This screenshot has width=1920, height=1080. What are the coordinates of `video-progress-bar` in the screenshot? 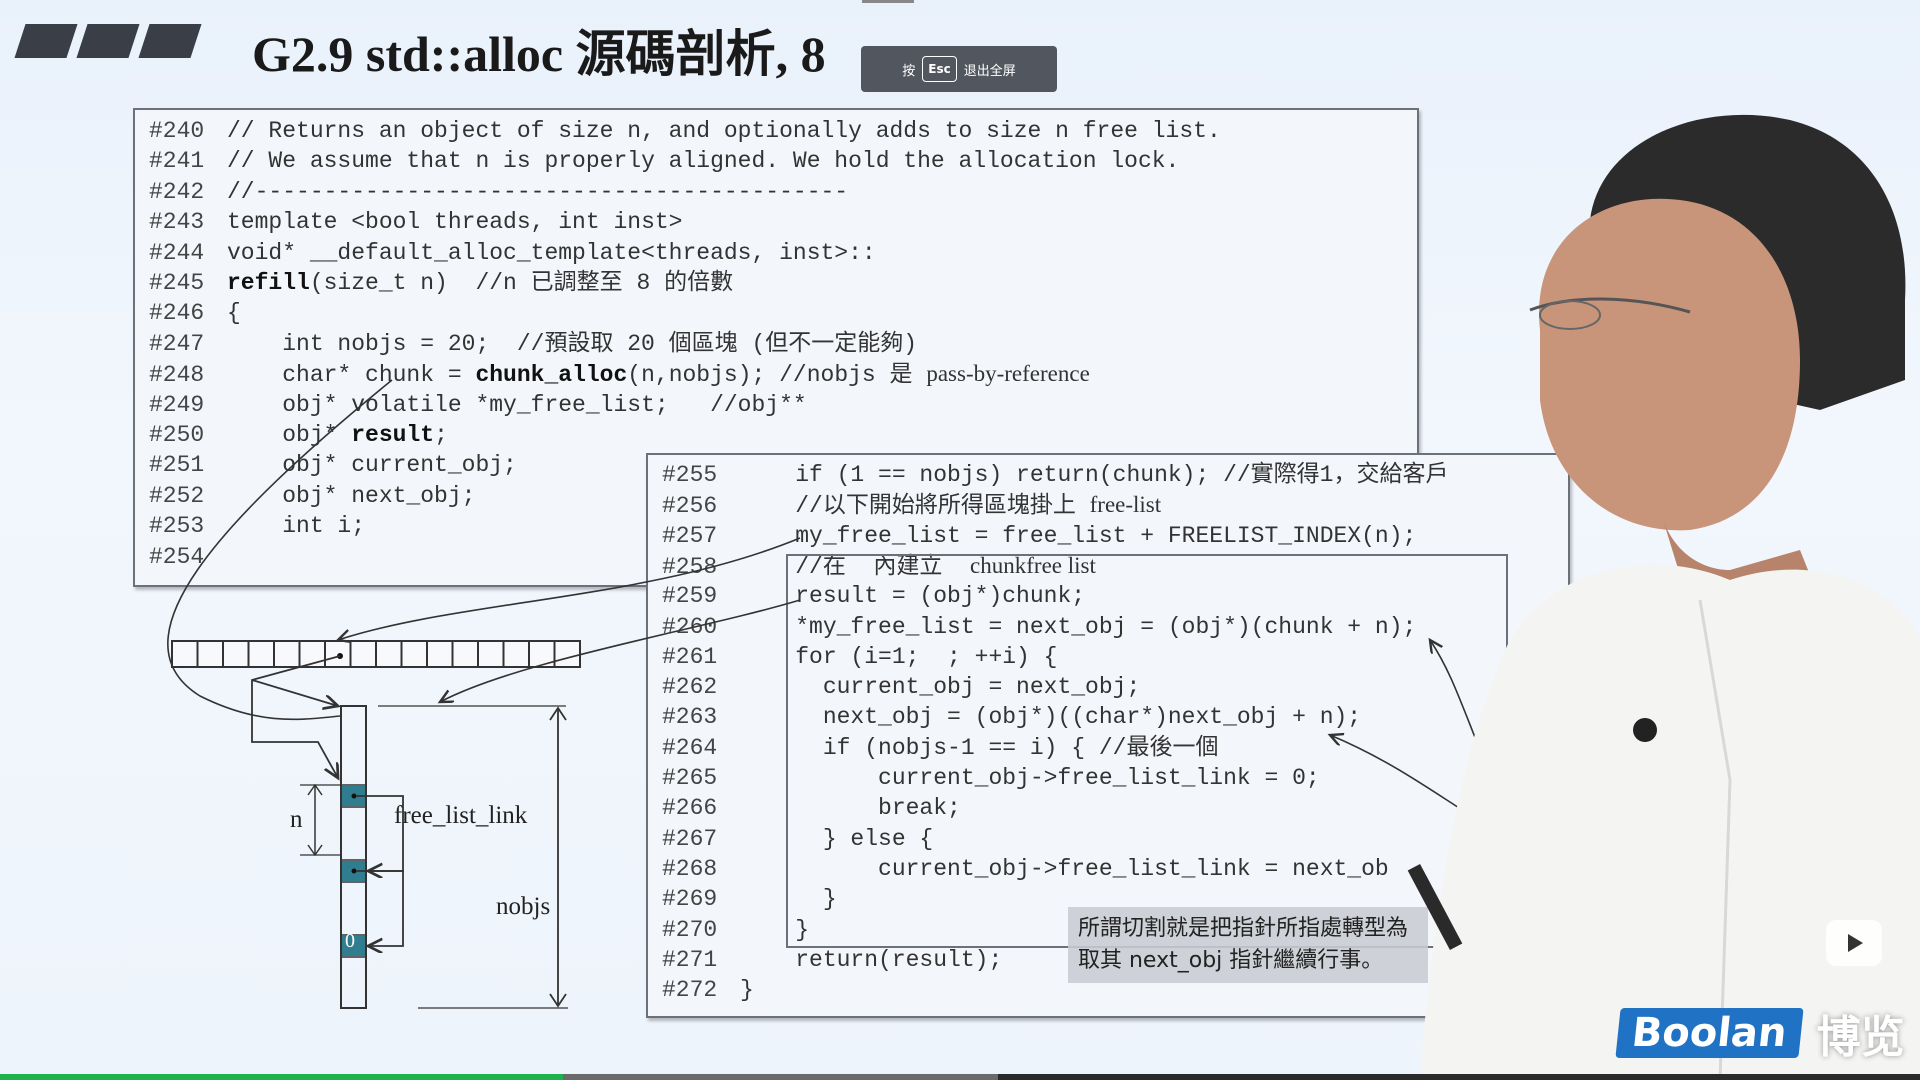 It's located at (960, 1077).